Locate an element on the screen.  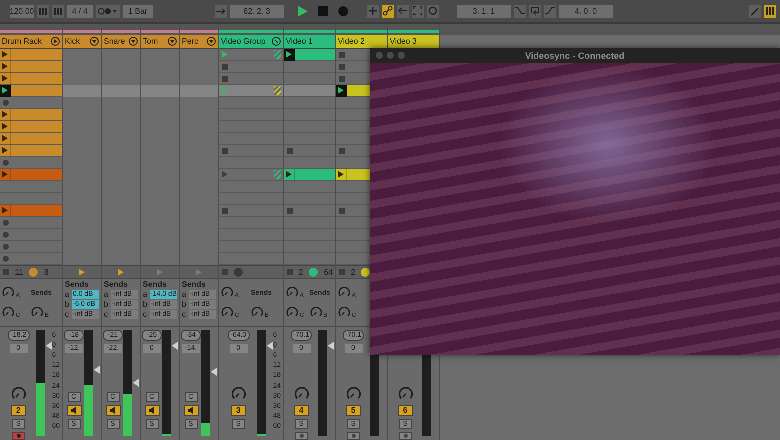
metronome-icon is located at coordinates (108, 11).